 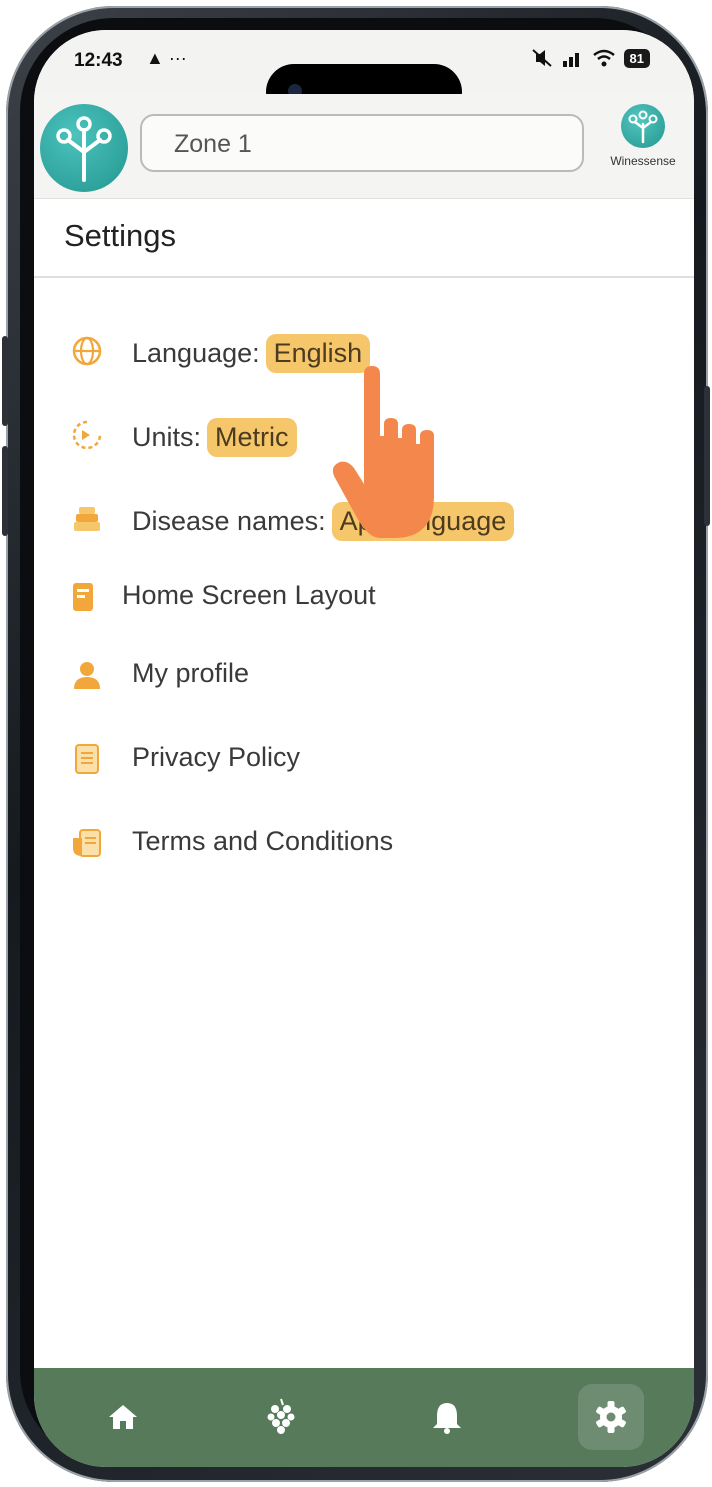 What do you see at coordinates (383, 452) in the screenshot?
I see `pointing-hand-icon` at bounding box center [383, 452].